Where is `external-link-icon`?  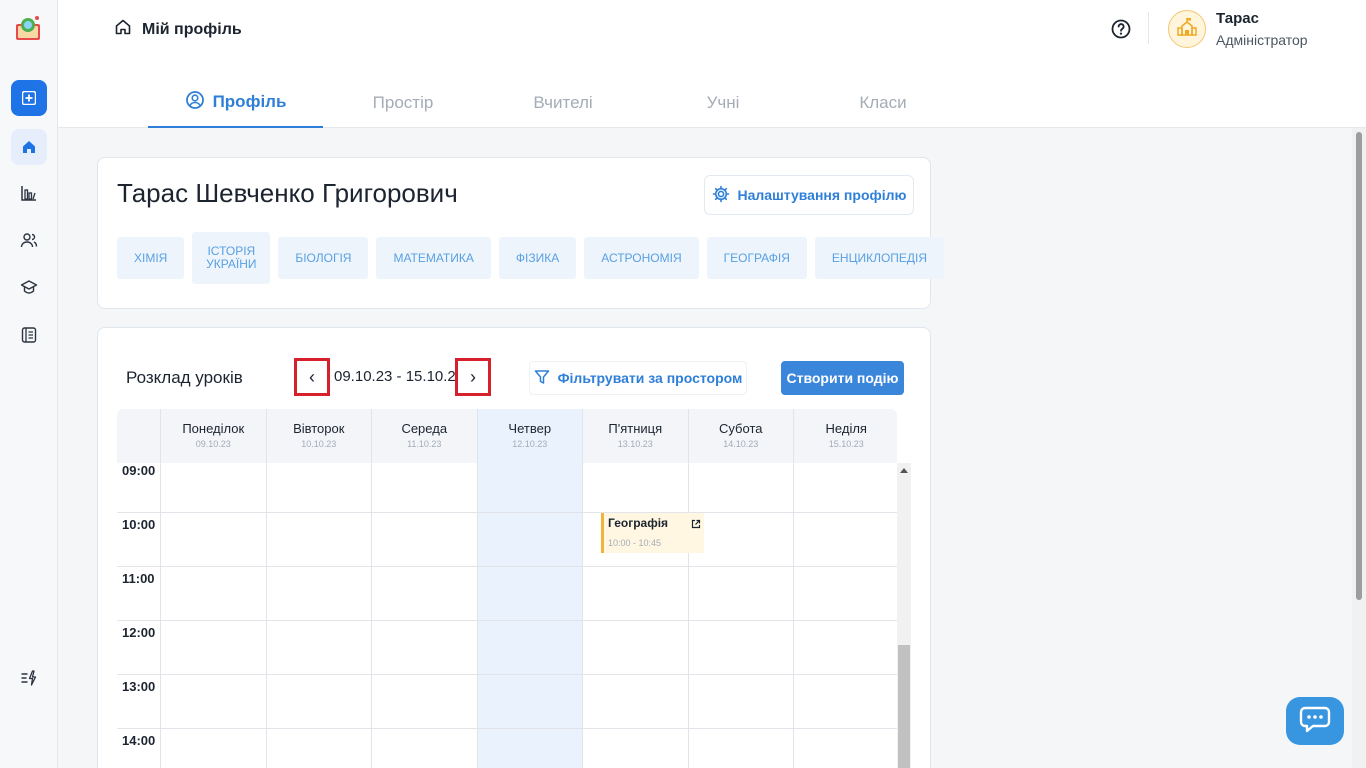 external-link-icon is located at coordinates (696, 525).